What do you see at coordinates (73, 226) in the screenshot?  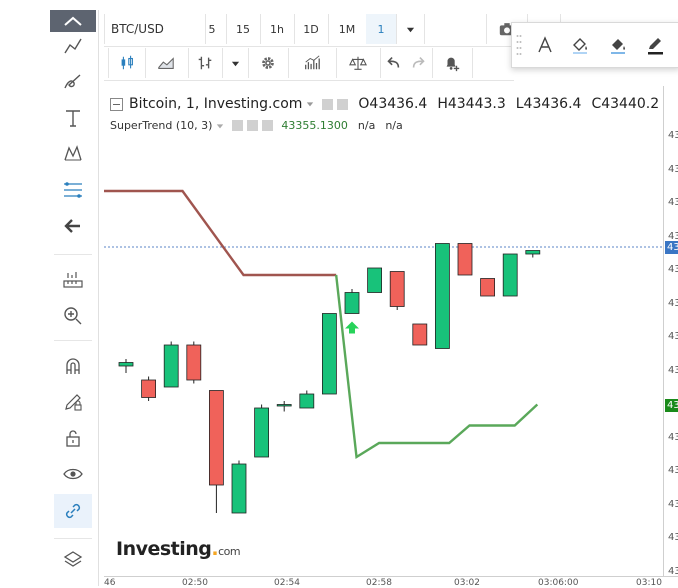 I see `back-button` at bounding box center [73, 226].